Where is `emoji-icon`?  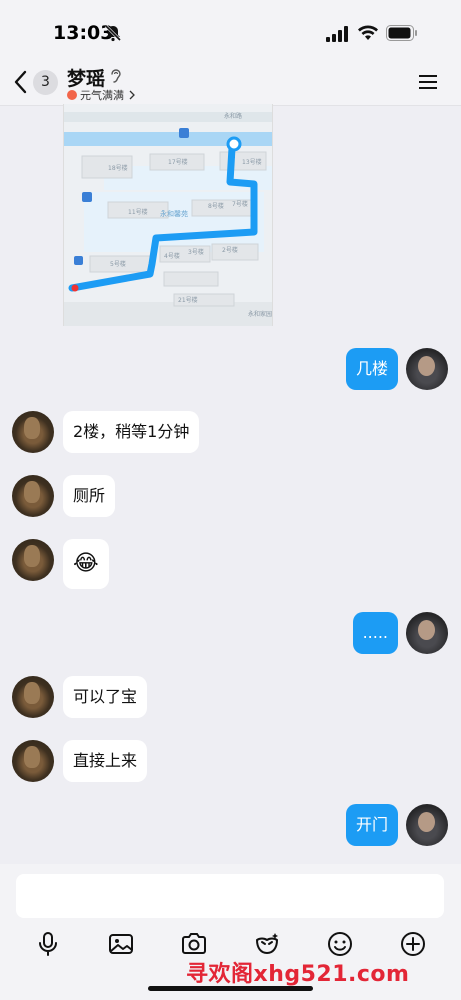 emoji-icon is located at coordinates (340, 944).